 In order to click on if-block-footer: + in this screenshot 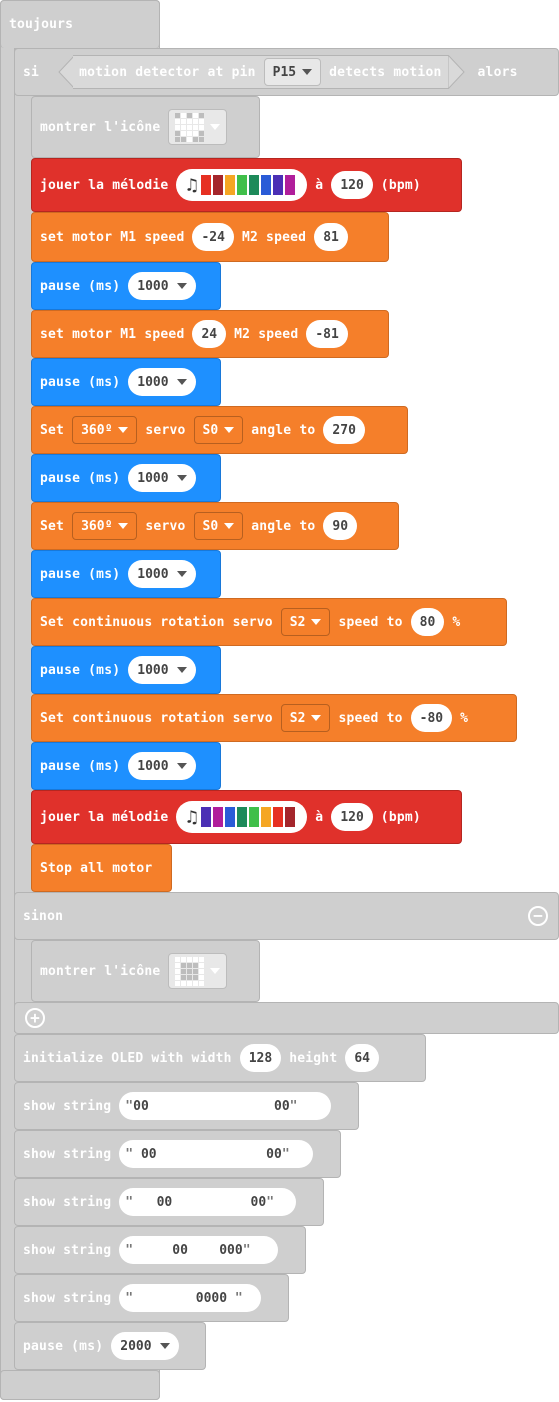, I will do `click(286, 1018)`.